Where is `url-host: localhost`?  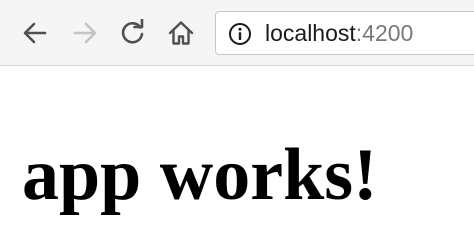 url-host: localhost is located at coordinates (310, 33).